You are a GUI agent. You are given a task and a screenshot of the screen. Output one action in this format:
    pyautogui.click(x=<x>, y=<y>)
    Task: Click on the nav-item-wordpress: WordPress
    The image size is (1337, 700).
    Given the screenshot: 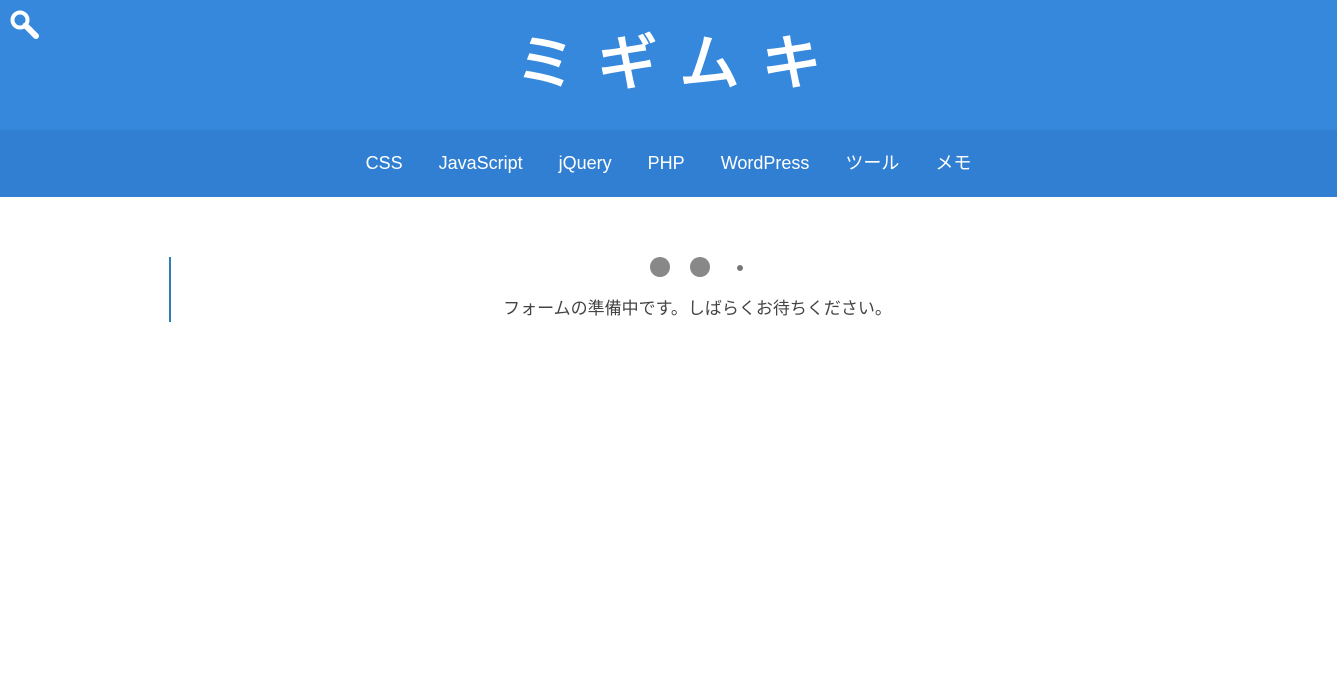 What is the action you would take?
    pyautogui.click(x=765, y=163)
    